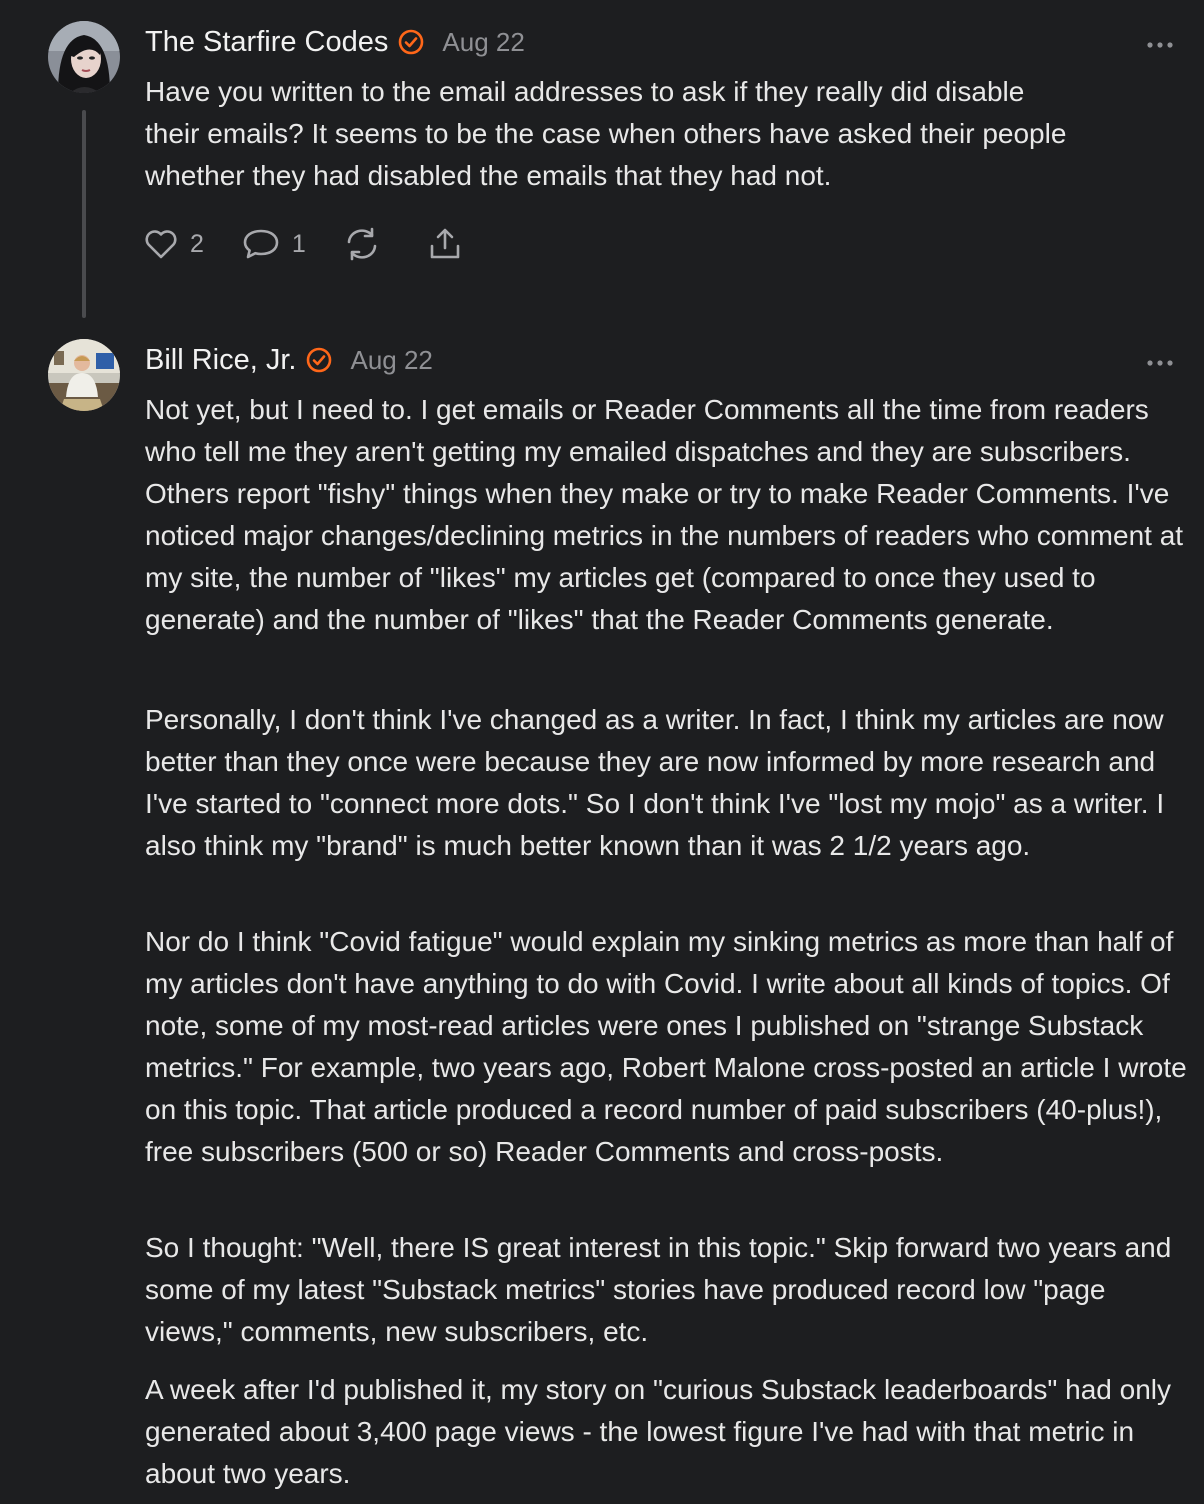 This screenshot has width=1204, height=1504. I want to click on avatar-starfire, so click(84, 57).